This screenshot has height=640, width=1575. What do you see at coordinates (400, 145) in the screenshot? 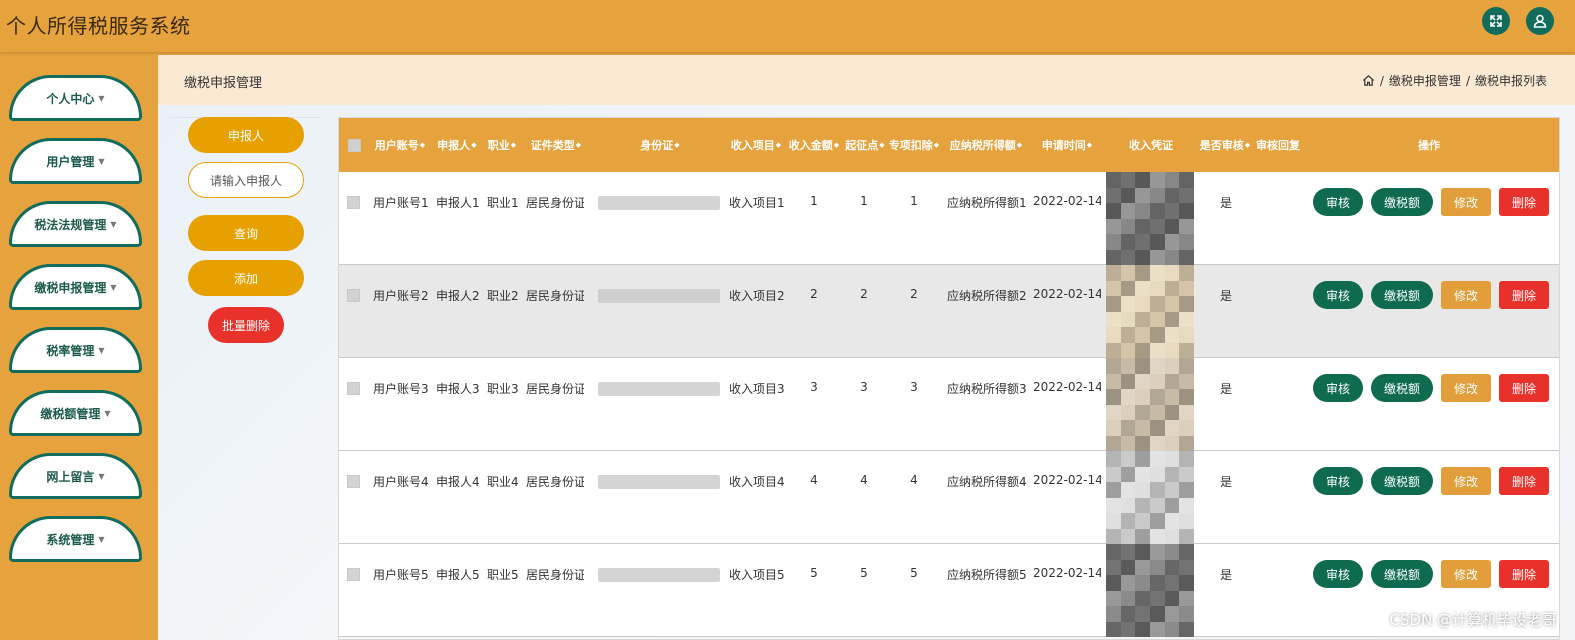
I see `column-header: 用户账号 ◆` at bounding box center [400, 145].